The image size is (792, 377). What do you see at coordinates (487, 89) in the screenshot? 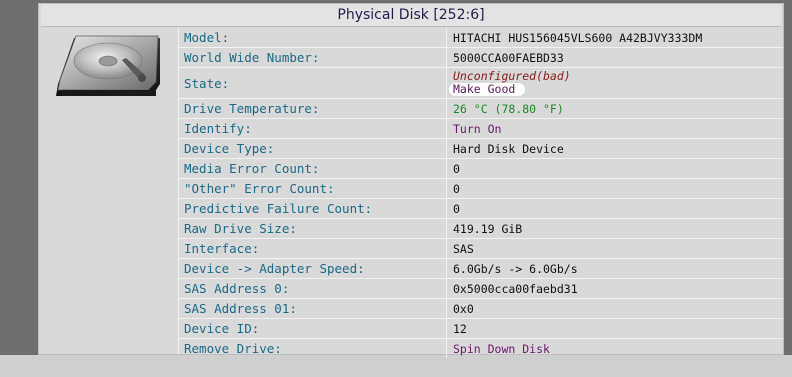
I see `make-good-link: Make Good` at bounding box center [487, 89].